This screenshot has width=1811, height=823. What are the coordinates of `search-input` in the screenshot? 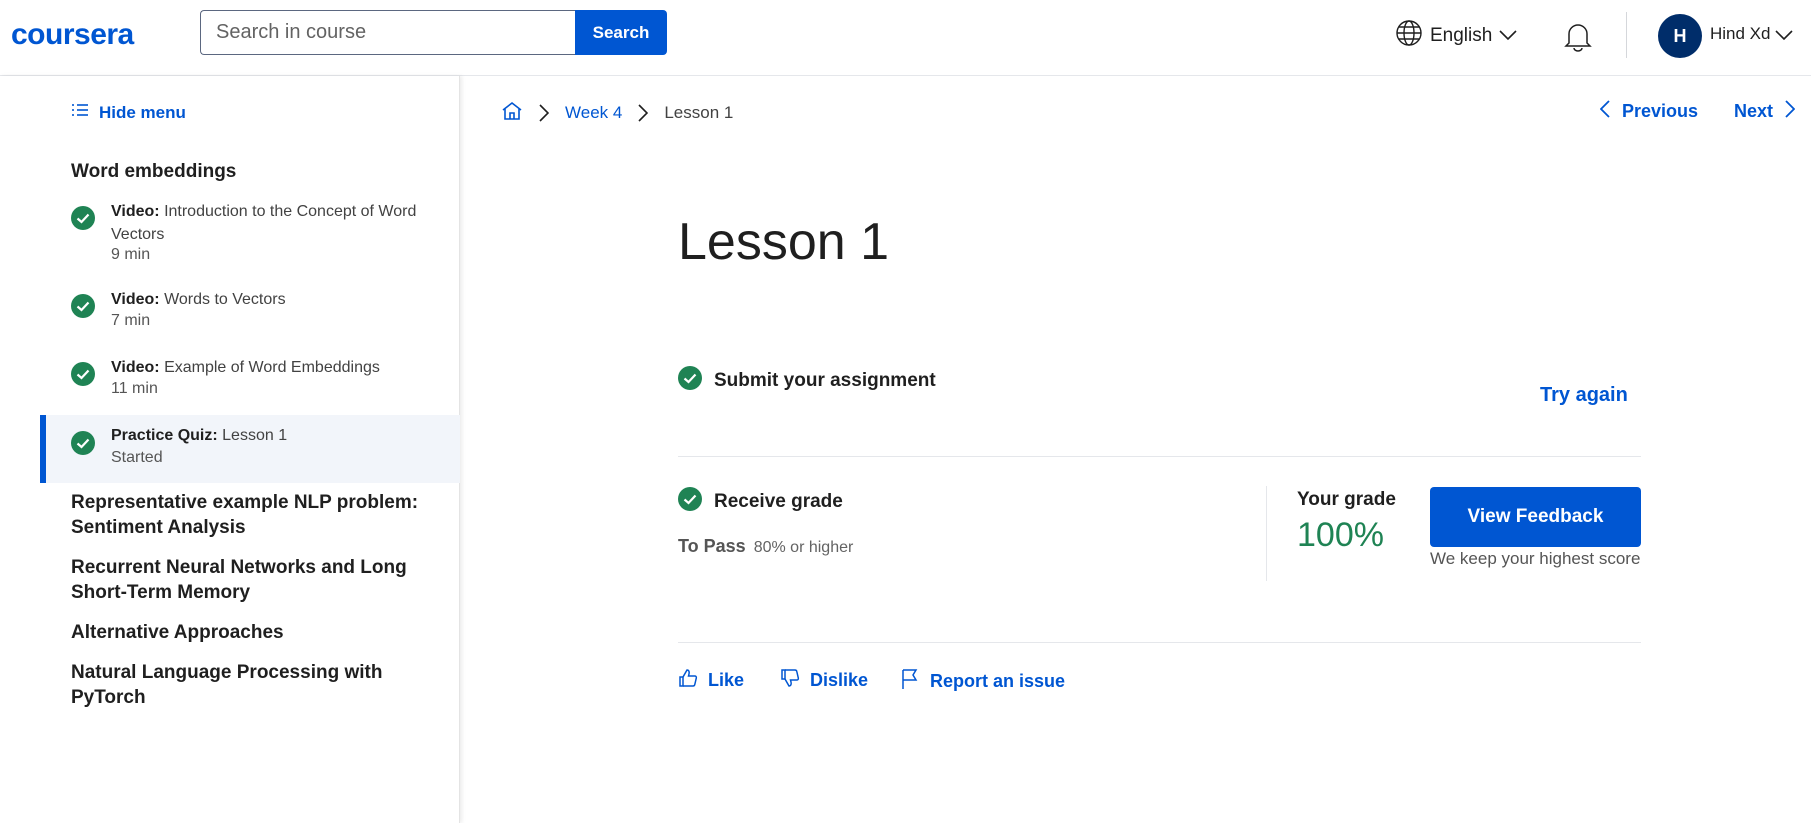 It's located at (387, 32).